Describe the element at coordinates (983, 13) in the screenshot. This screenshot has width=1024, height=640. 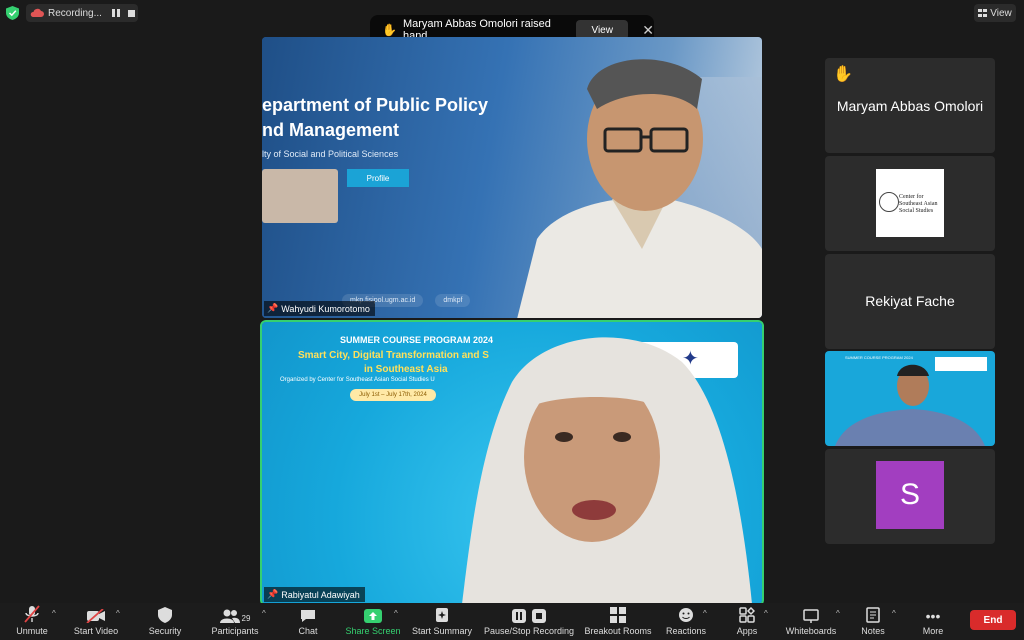
I see `grid-icon` at that location.